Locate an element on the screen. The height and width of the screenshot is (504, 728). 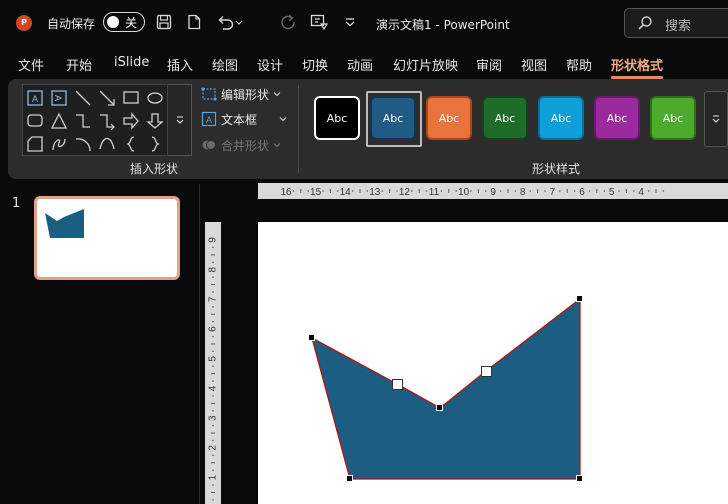
tab-shape-format: 形状格式 is located at coordinates (637, 67).